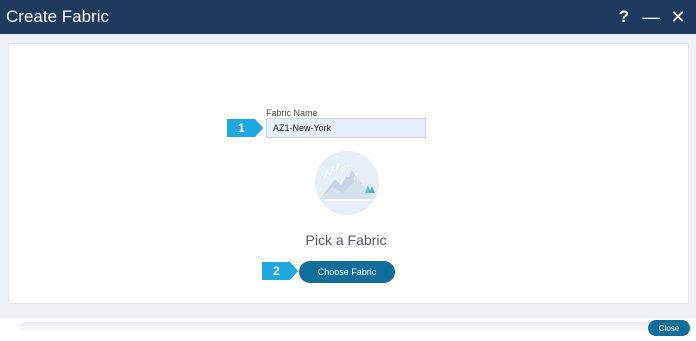 This screenshot has height=341, width=696. Describe the element at coordinates (651, 17) in the screenshot. I see `minimize-icon: —` at that location.